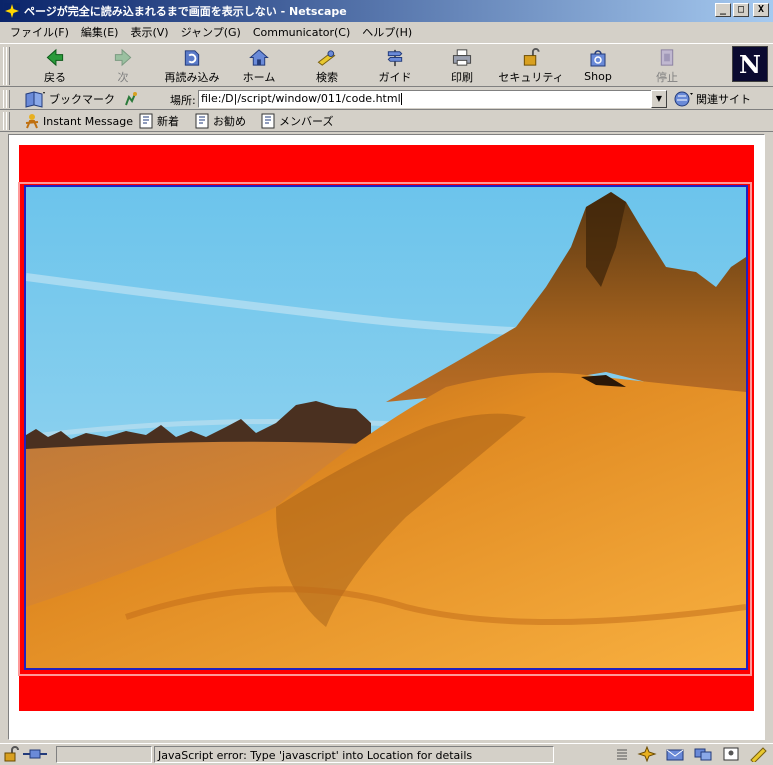 The image size is (773, 765). I want to click on component-grip-icon, so click(622, 754).